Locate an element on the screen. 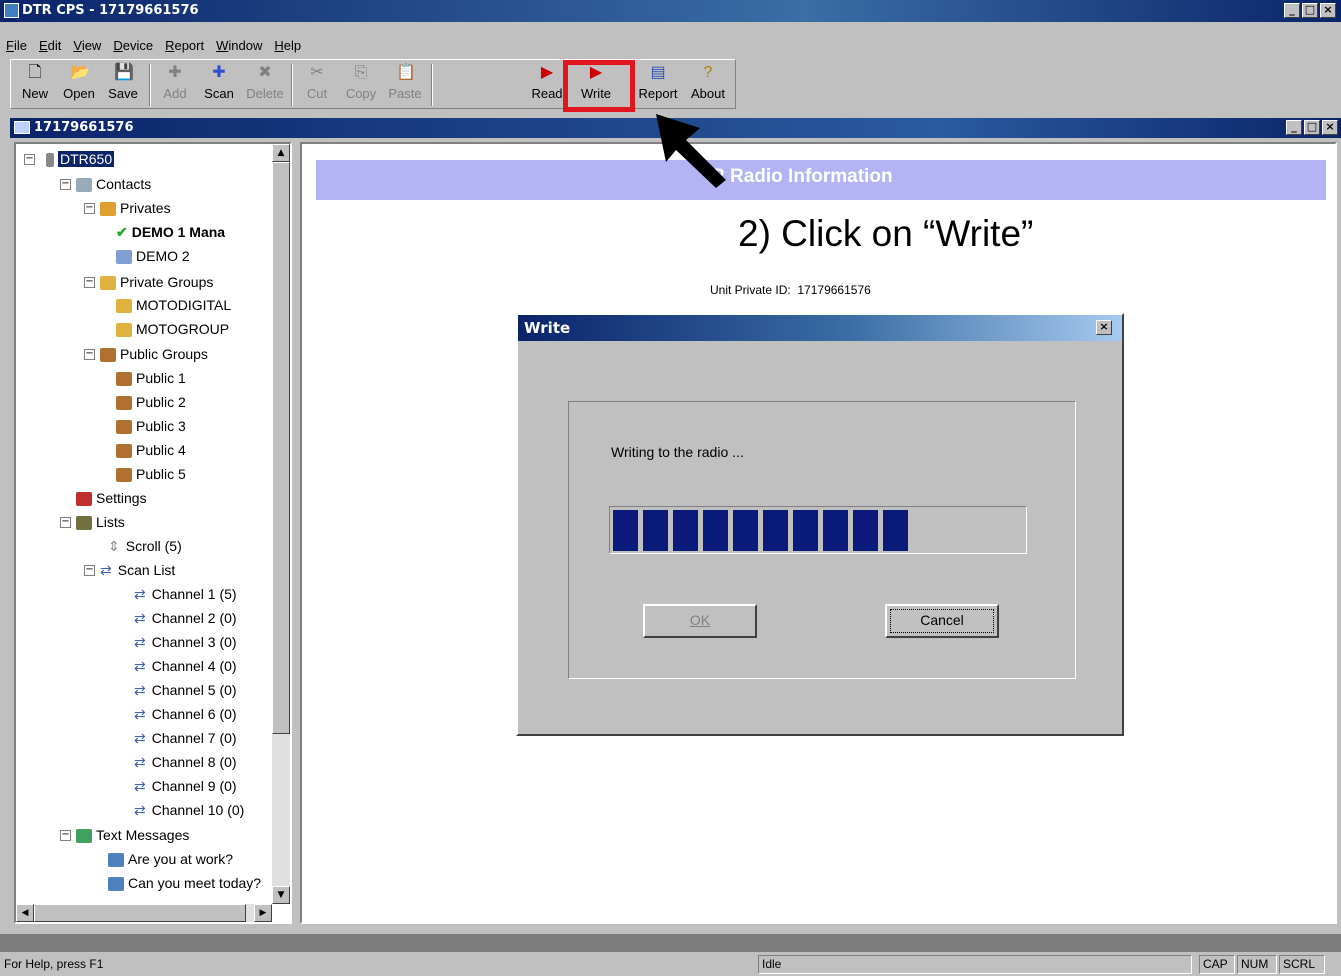 Image resolution: width=1341 pixels, height=976 pixels. scroll-left-button: ◀ is located at coordinates (25, 913).